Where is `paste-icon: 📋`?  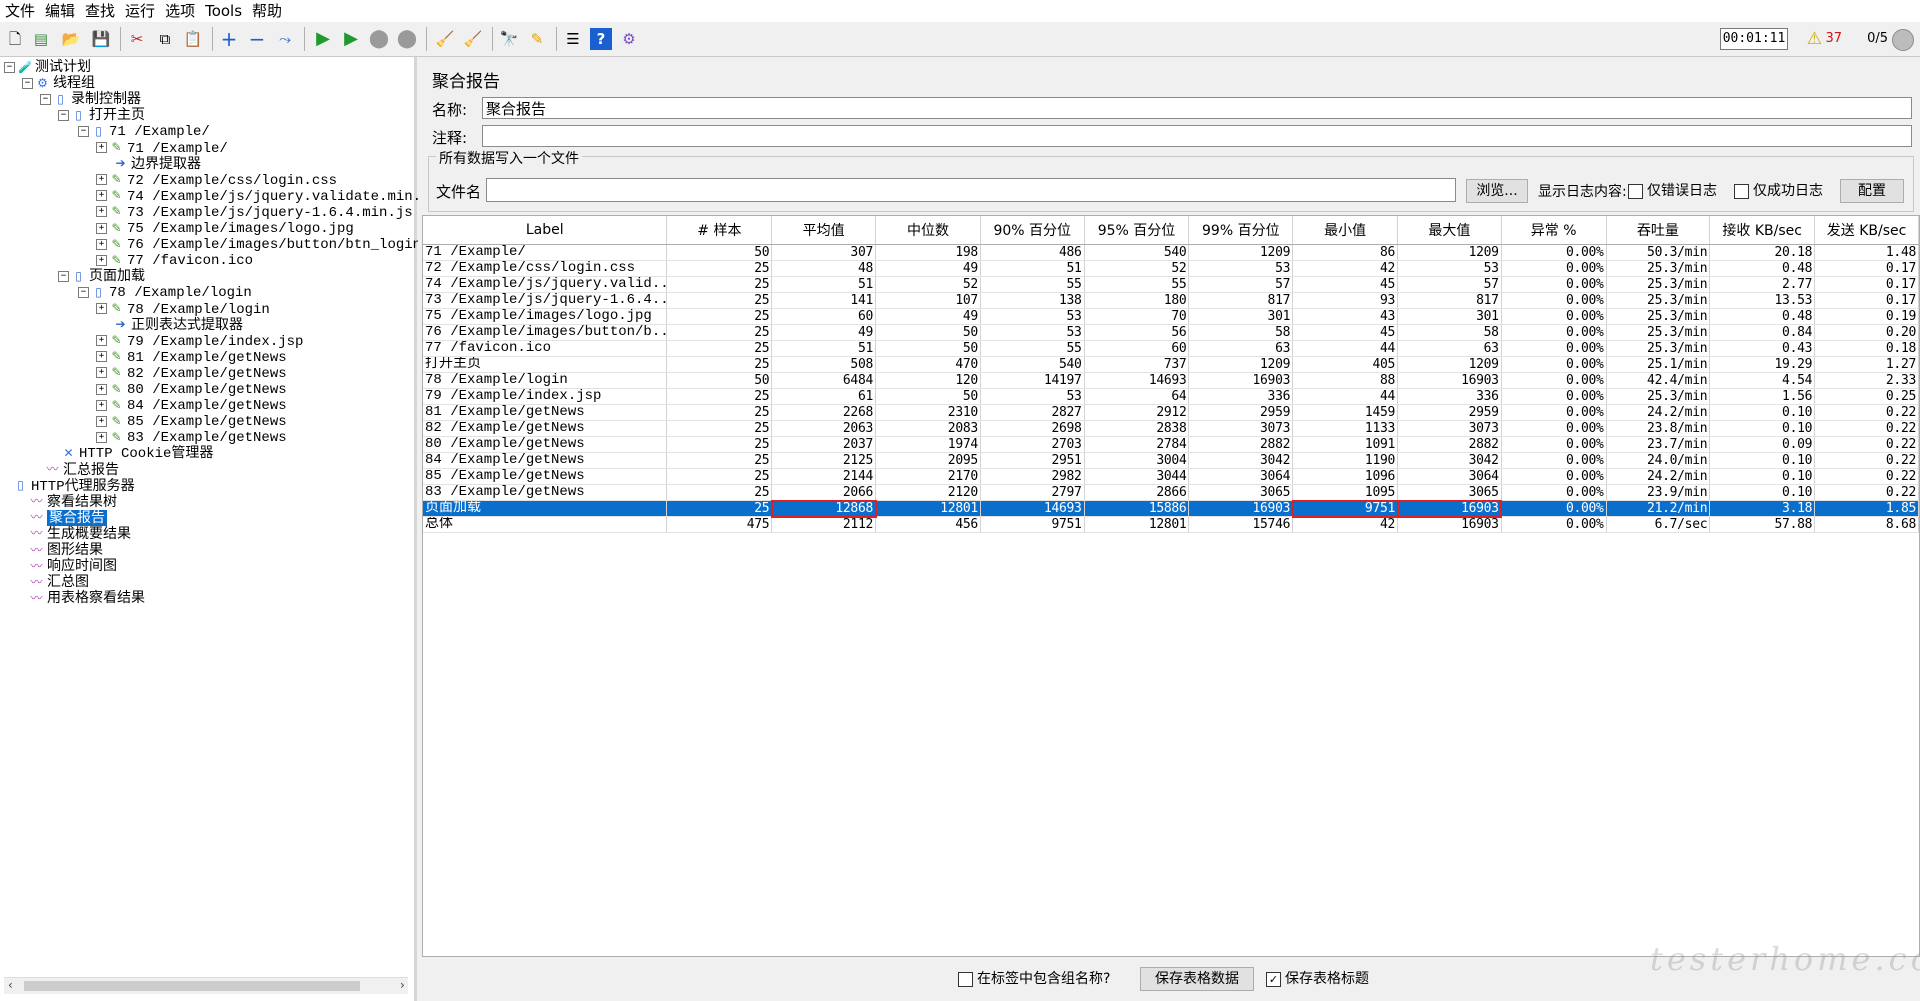 paste-icon: 📋 is located at coordinates (193, 39).